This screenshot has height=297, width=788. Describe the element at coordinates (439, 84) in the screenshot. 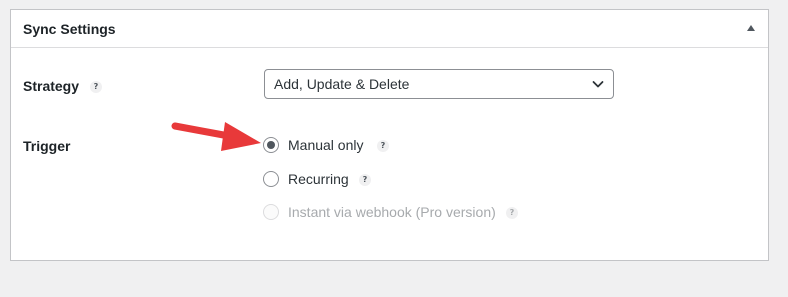

I see `strategy-select: Add, Update & Delete` at that location.